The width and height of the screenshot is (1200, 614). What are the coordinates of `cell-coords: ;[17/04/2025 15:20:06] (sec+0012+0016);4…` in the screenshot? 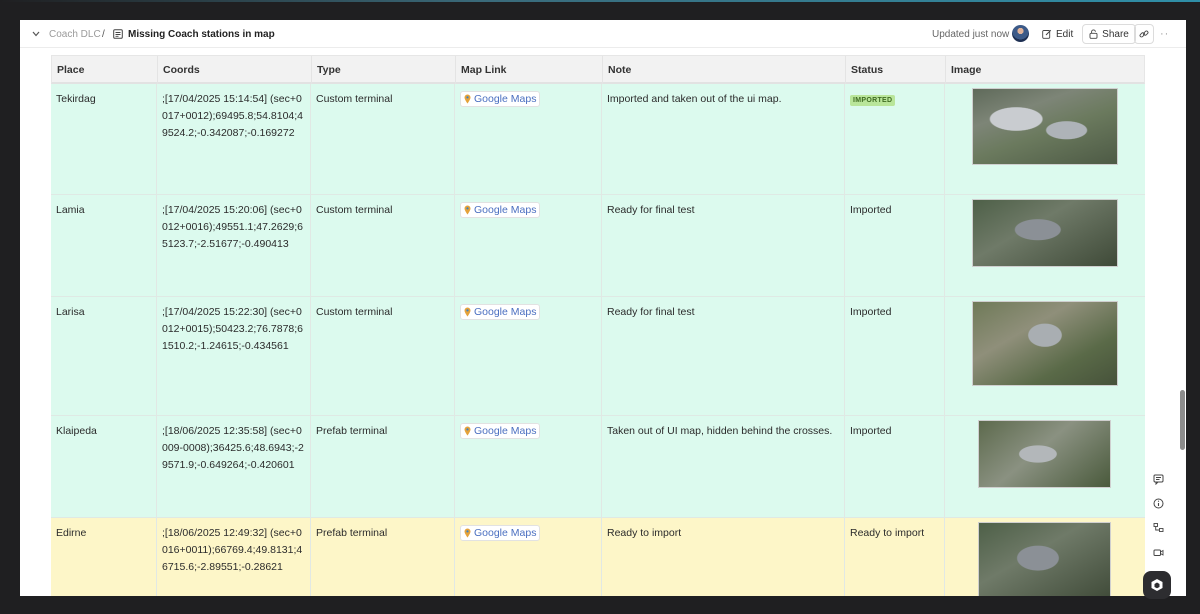 It's located at (234, 245).